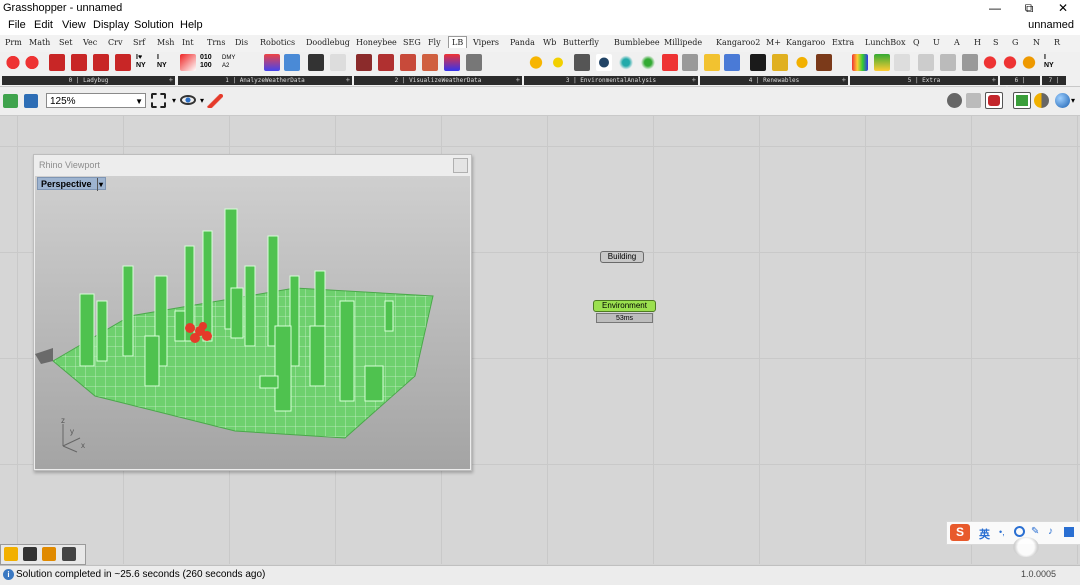  I want to click on tab-lb: LB, so click(458, 42).